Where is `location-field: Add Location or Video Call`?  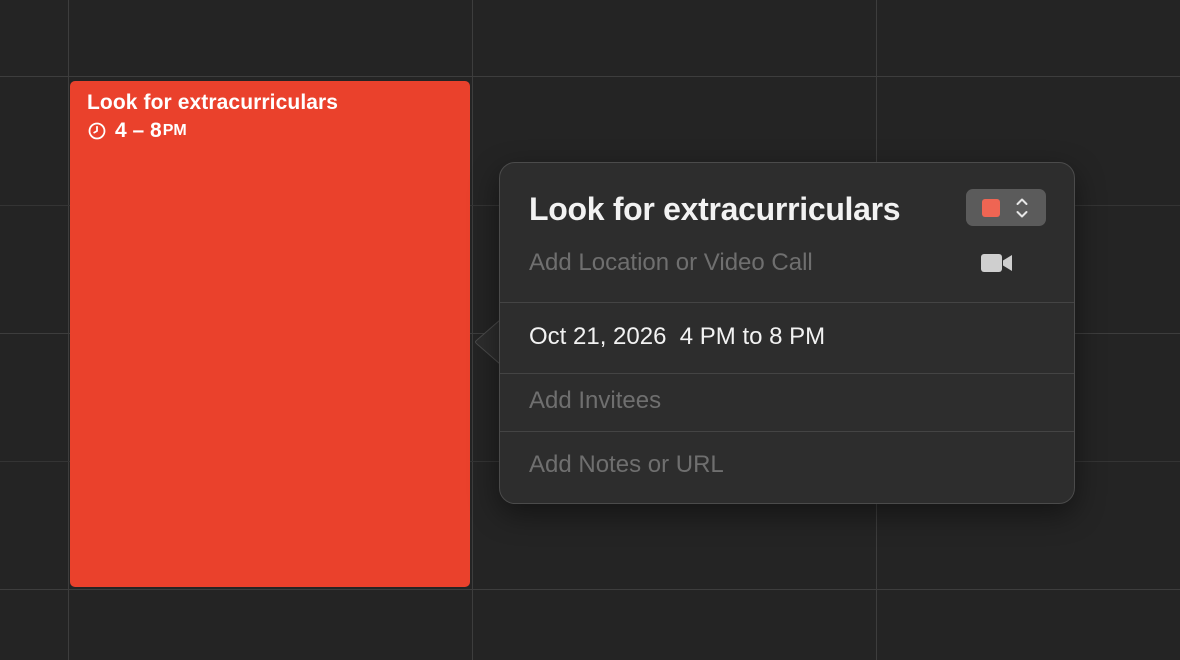
location-field: Add Location or Video Call is located at coordinates (671, 263).